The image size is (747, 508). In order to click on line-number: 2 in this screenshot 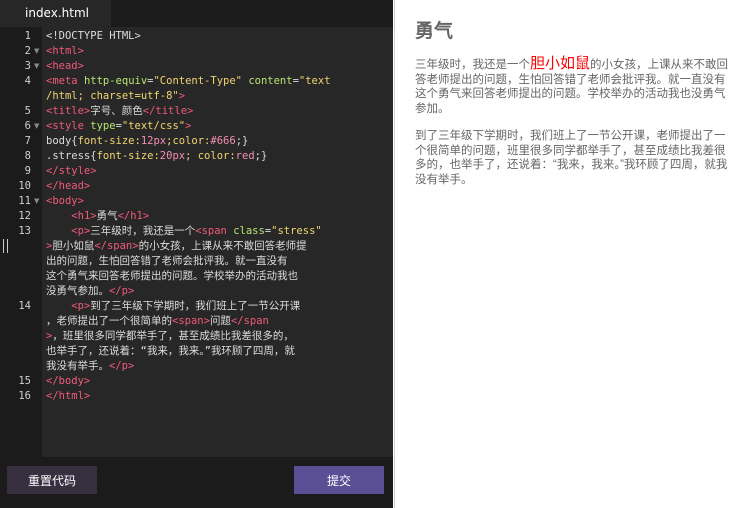, I will do `click(27, 51)`.